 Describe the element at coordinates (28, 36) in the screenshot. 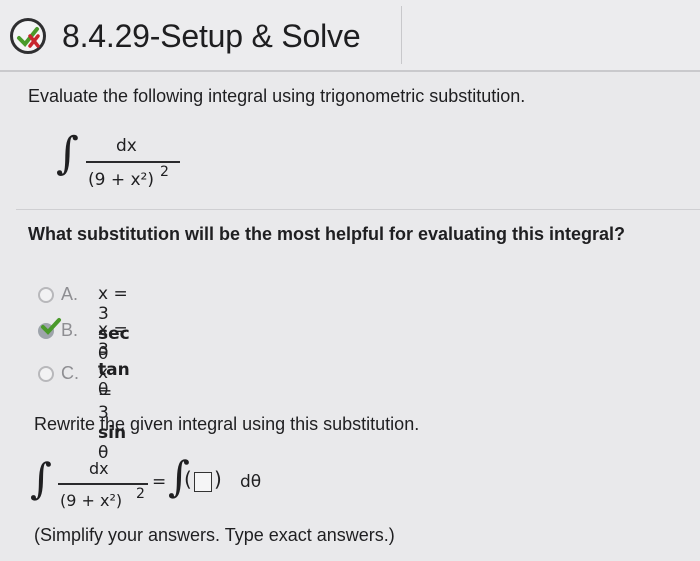

I see `partially-correct-icon` at that location.